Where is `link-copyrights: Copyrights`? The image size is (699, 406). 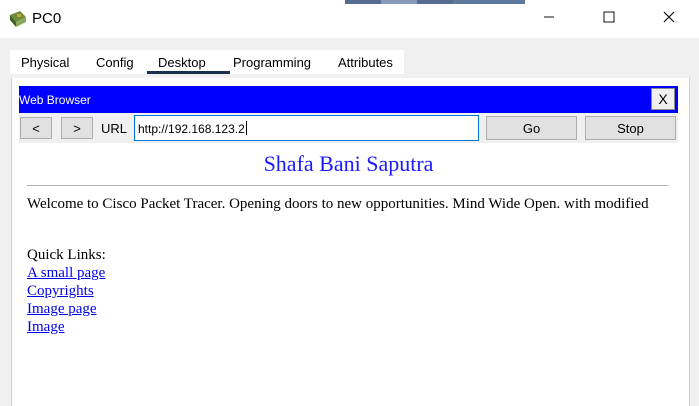 link-copyrights: Copyrights is located at coordinates (60, 291).